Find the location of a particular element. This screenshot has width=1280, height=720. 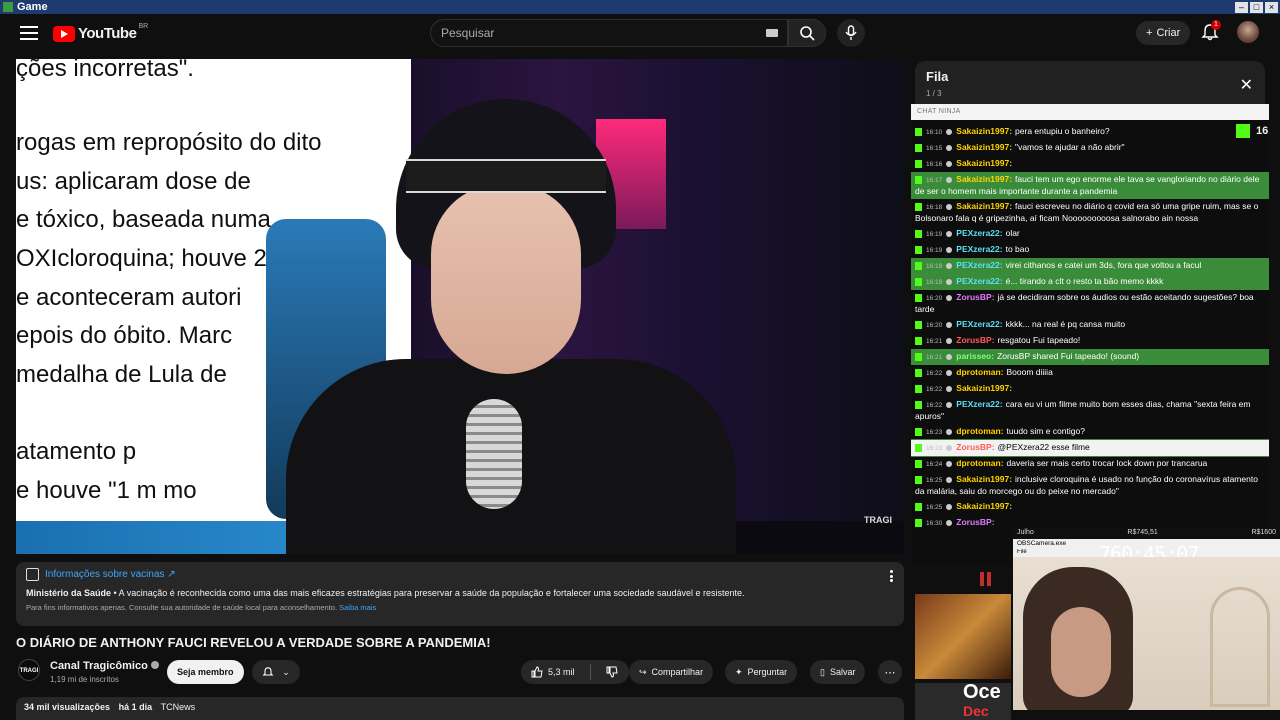

overlay-line: ções incorretas". is located at coordinates (105, 70).